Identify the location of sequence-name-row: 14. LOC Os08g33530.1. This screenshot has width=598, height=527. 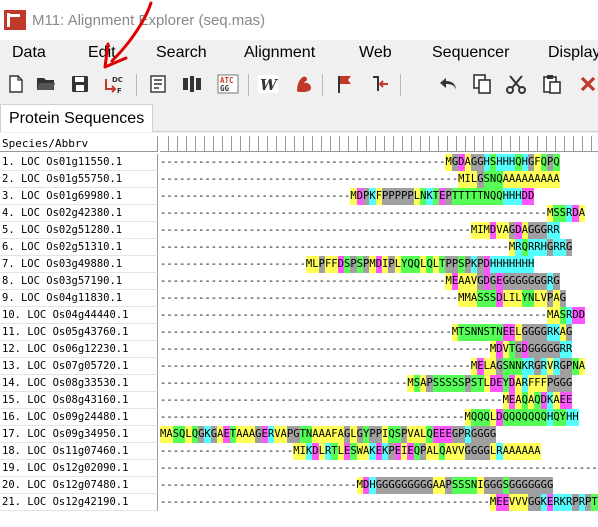
(79, 383).